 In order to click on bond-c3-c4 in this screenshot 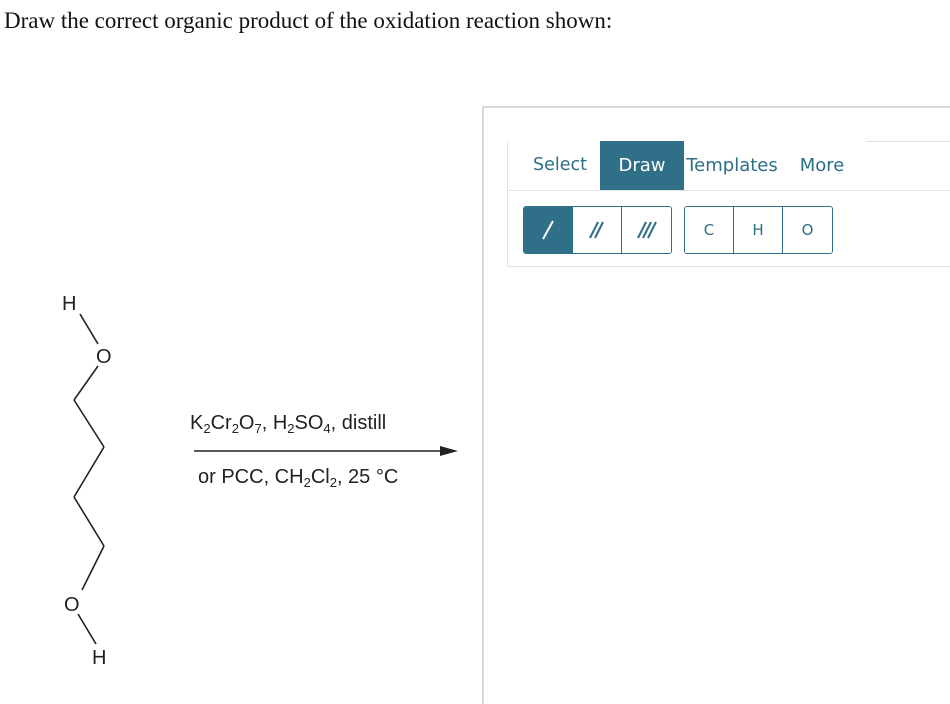, I will do `click(89, 521)`.